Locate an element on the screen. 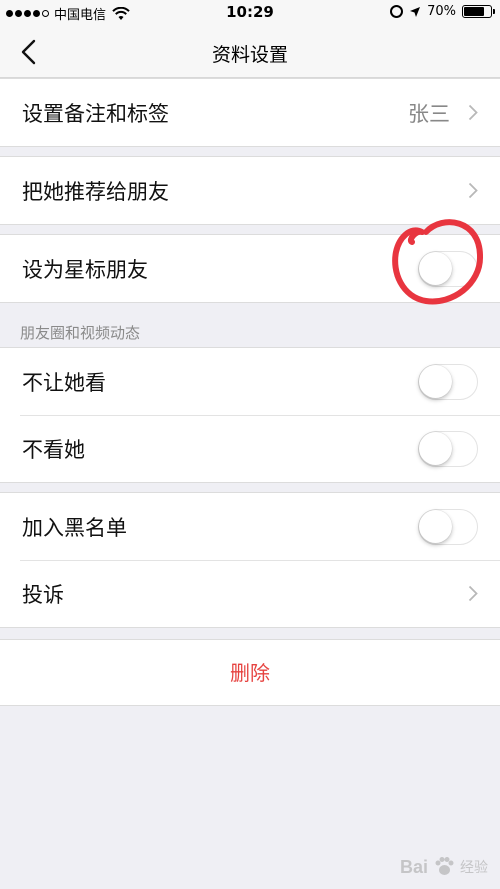  delete-button: 删除 is located at coordinates (250, 672).